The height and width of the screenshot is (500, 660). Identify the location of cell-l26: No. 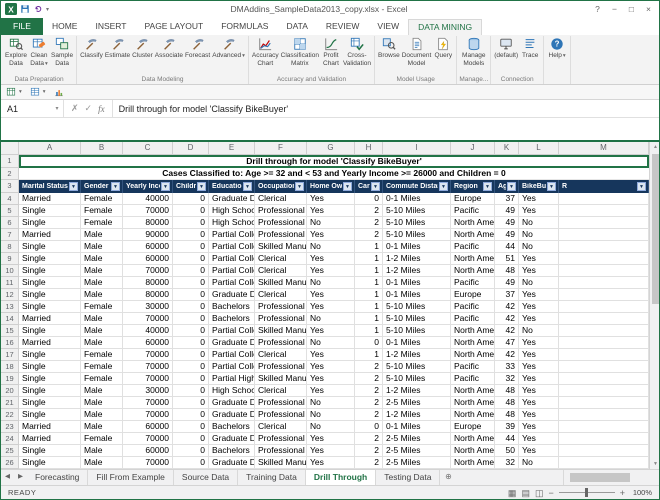
(539, 463).